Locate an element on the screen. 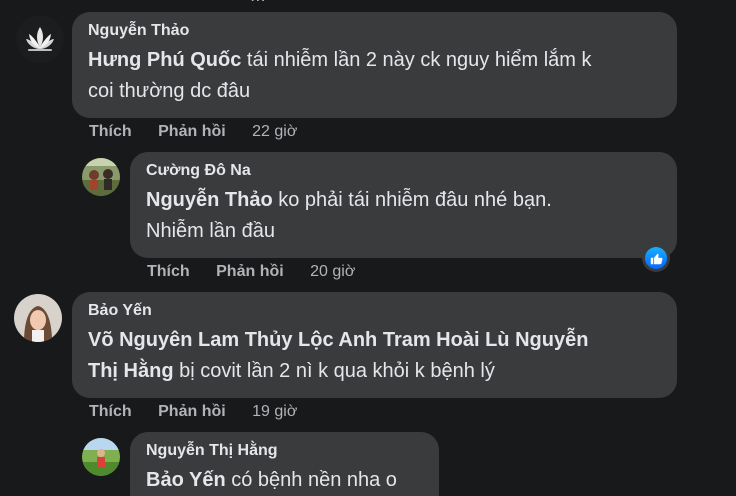 This screenshot has height=496, width=736. thumbs-up-icon is located at coordinates (656, 258).